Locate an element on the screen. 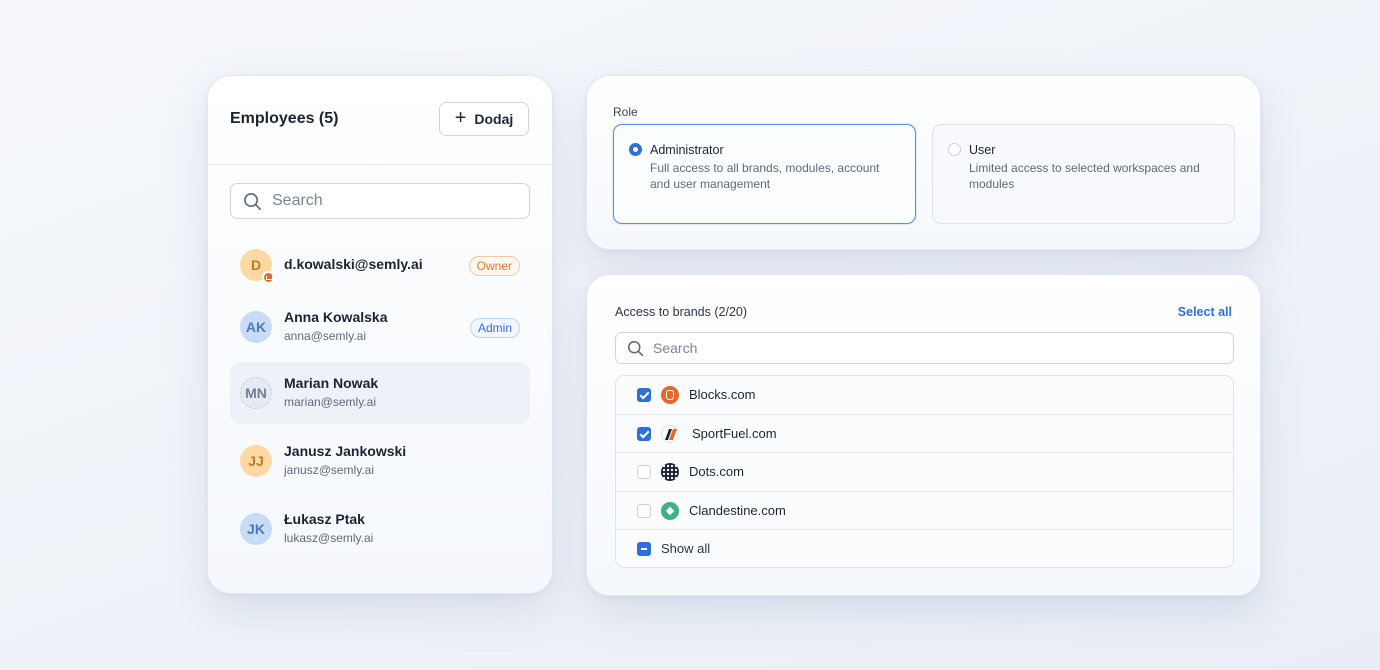 The width and height of the screenshot is (1380, 670). crown-icon is located at coordinates (268, 277).